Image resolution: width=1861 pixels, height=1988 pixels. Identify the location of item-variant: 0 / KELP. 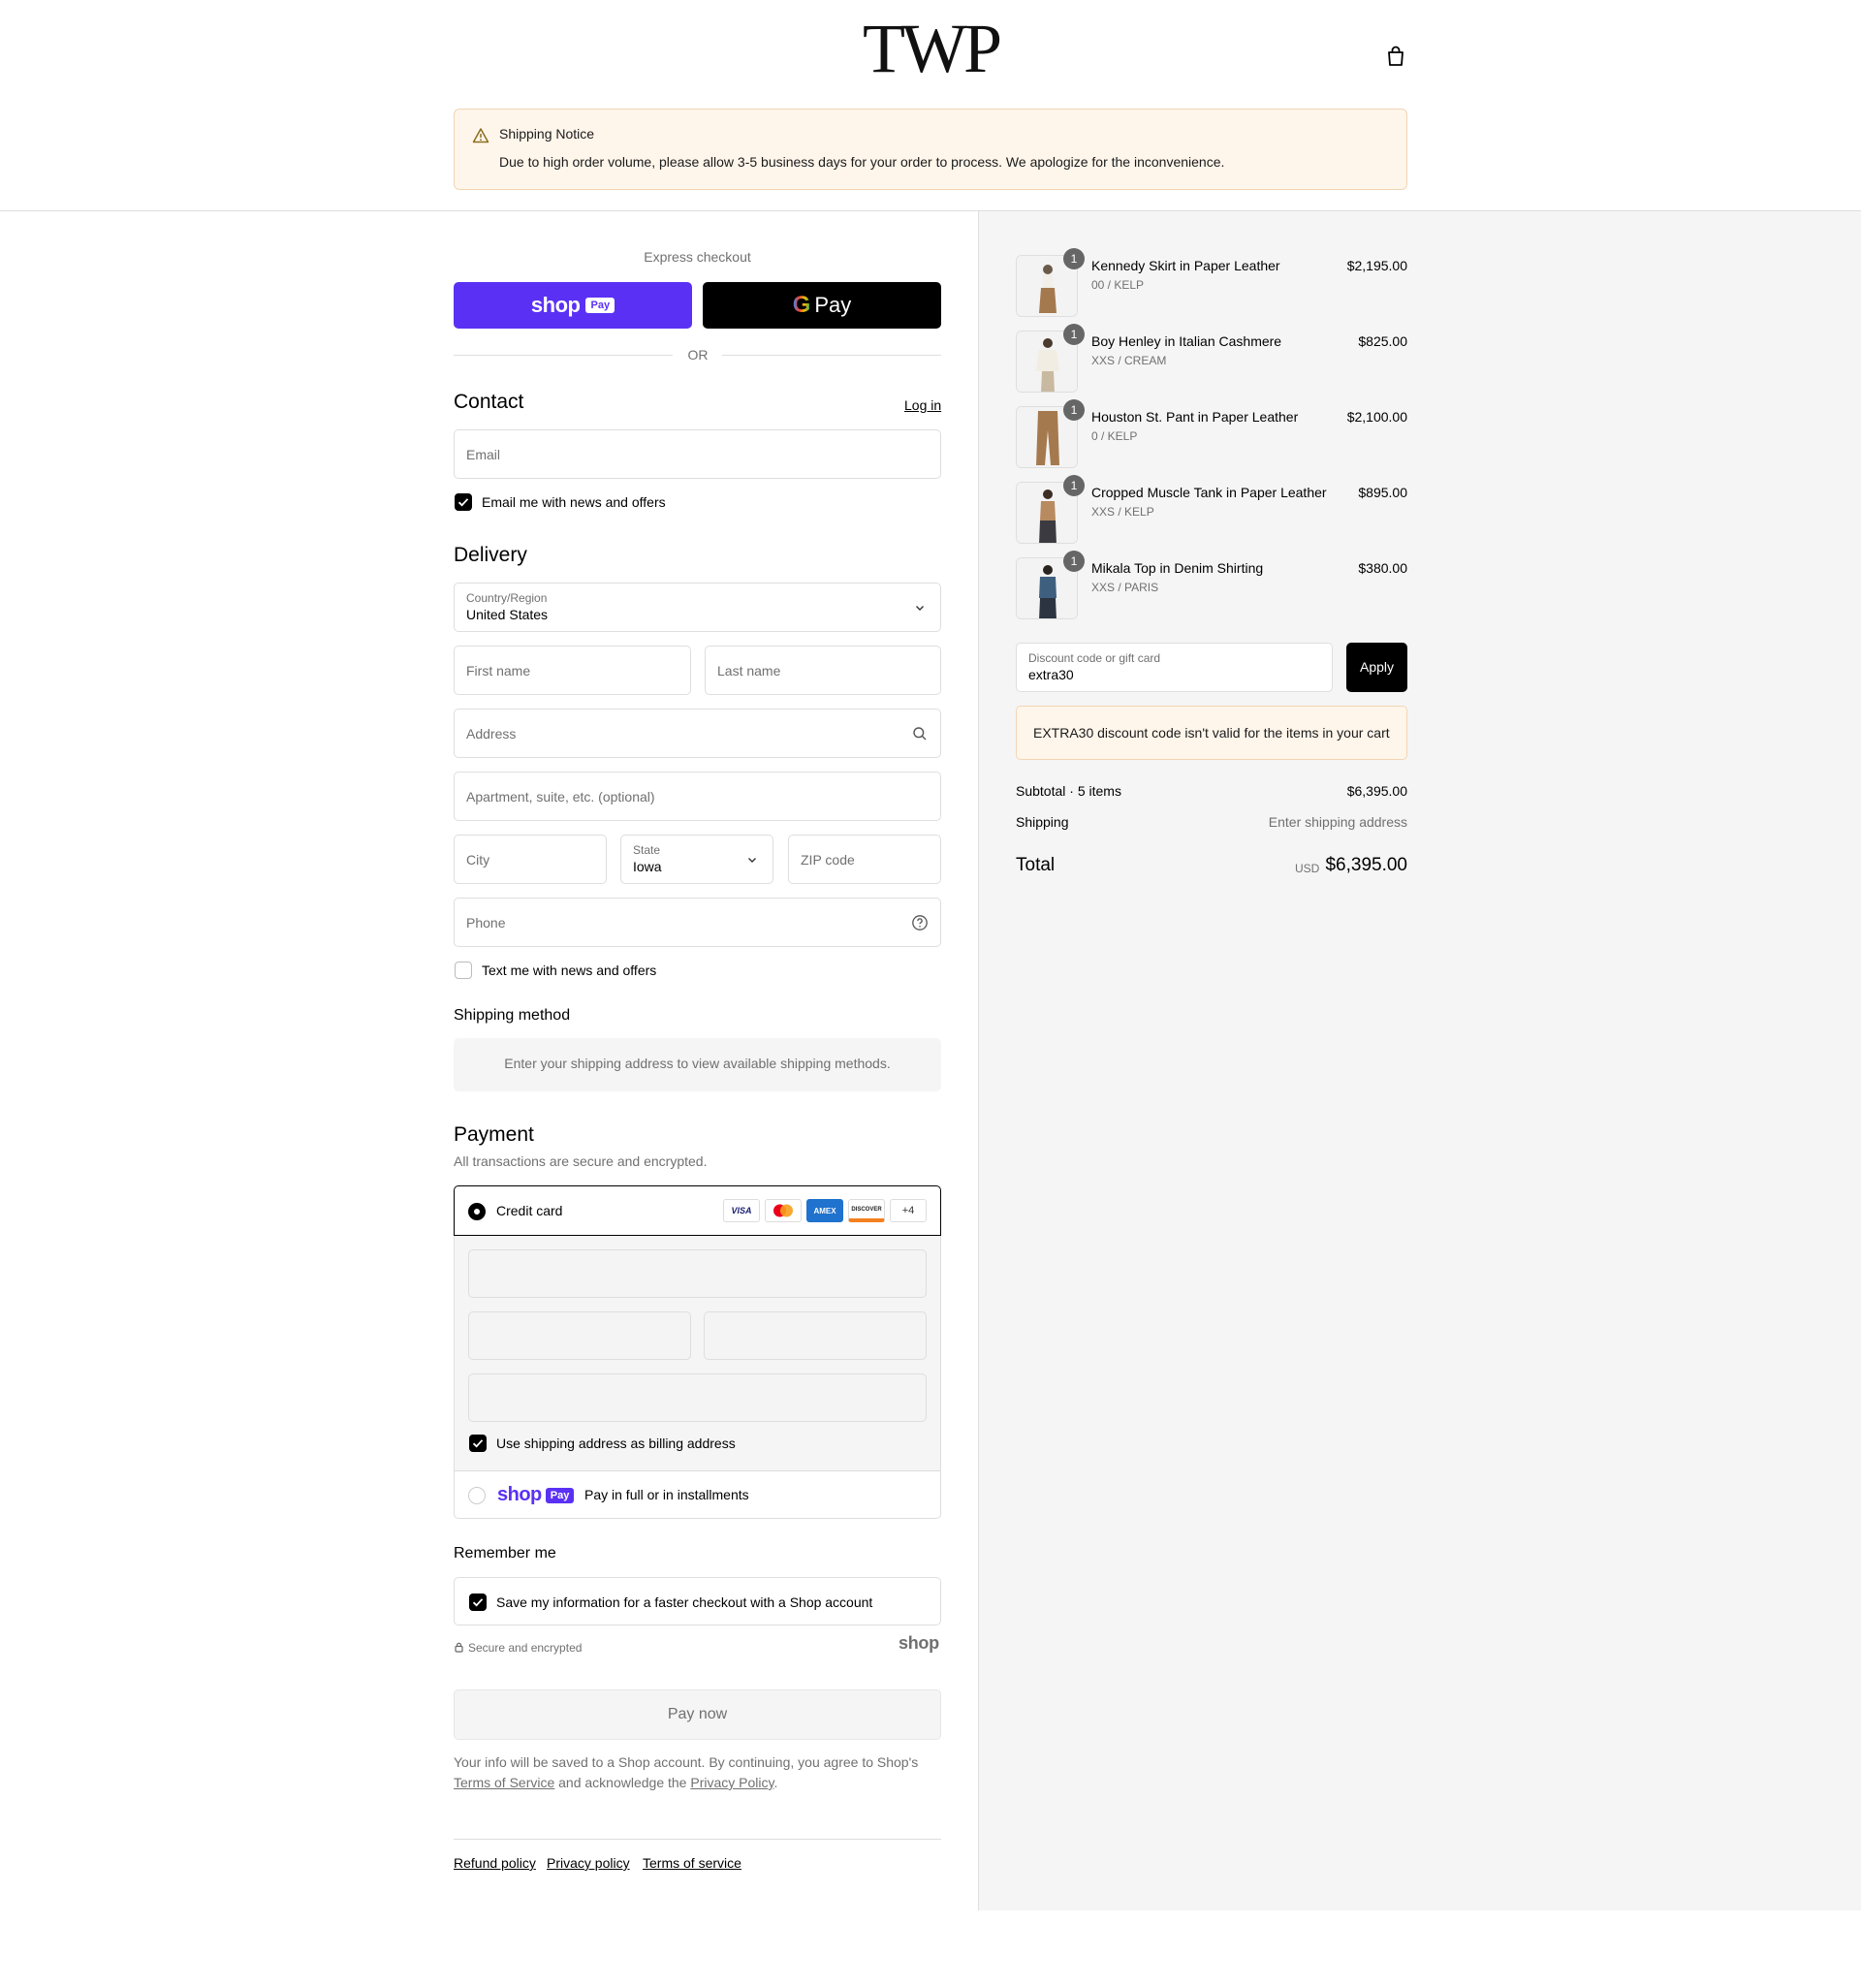
(1114, 436).